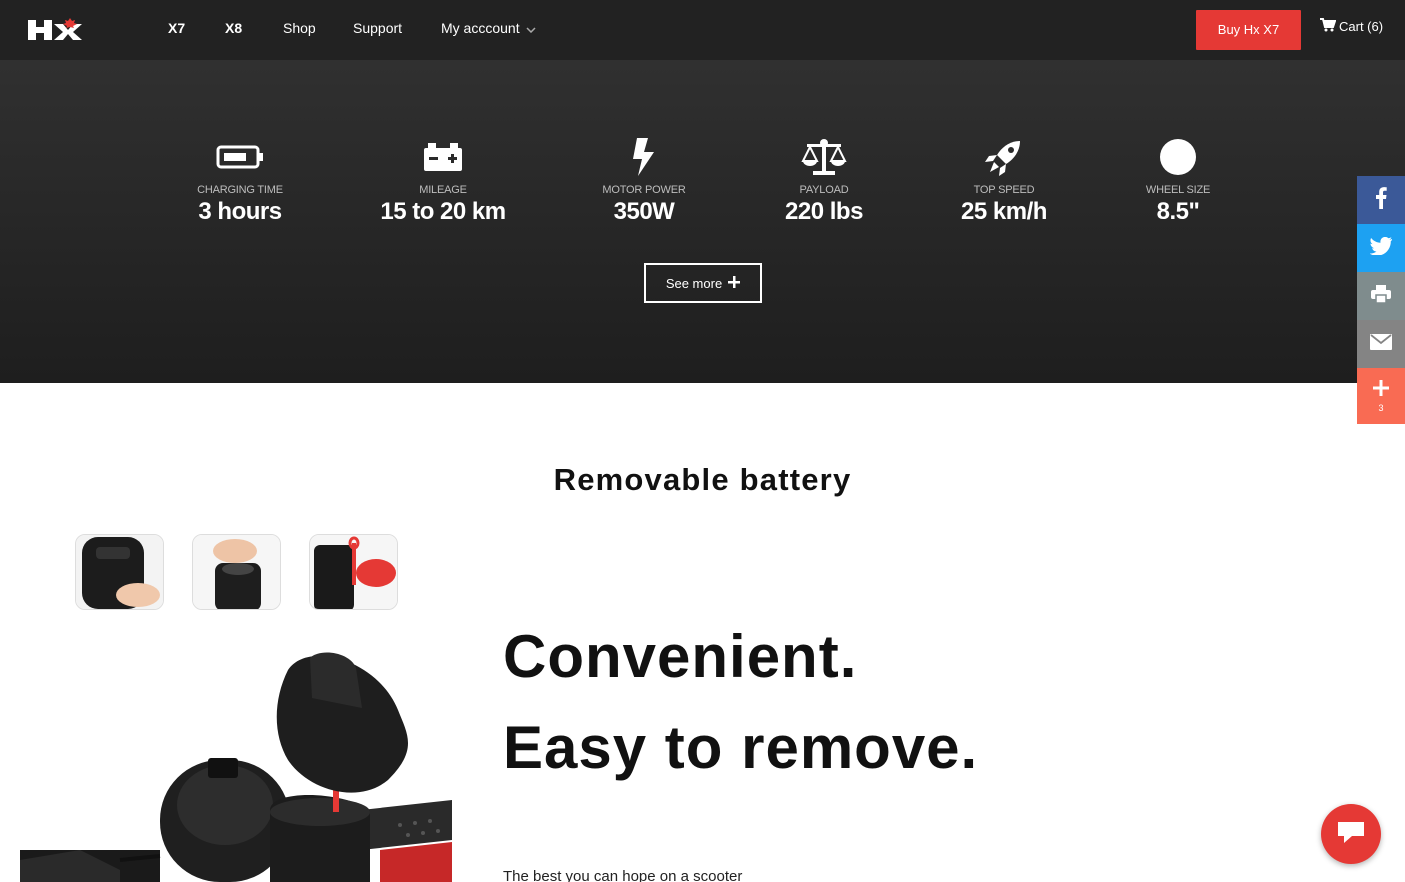 This screenshot has height=882, width=1405. What do you see at coordinates (644, 211) in the screenshot?
I see `spec-value: 350W` at bounding box center [644, 211].